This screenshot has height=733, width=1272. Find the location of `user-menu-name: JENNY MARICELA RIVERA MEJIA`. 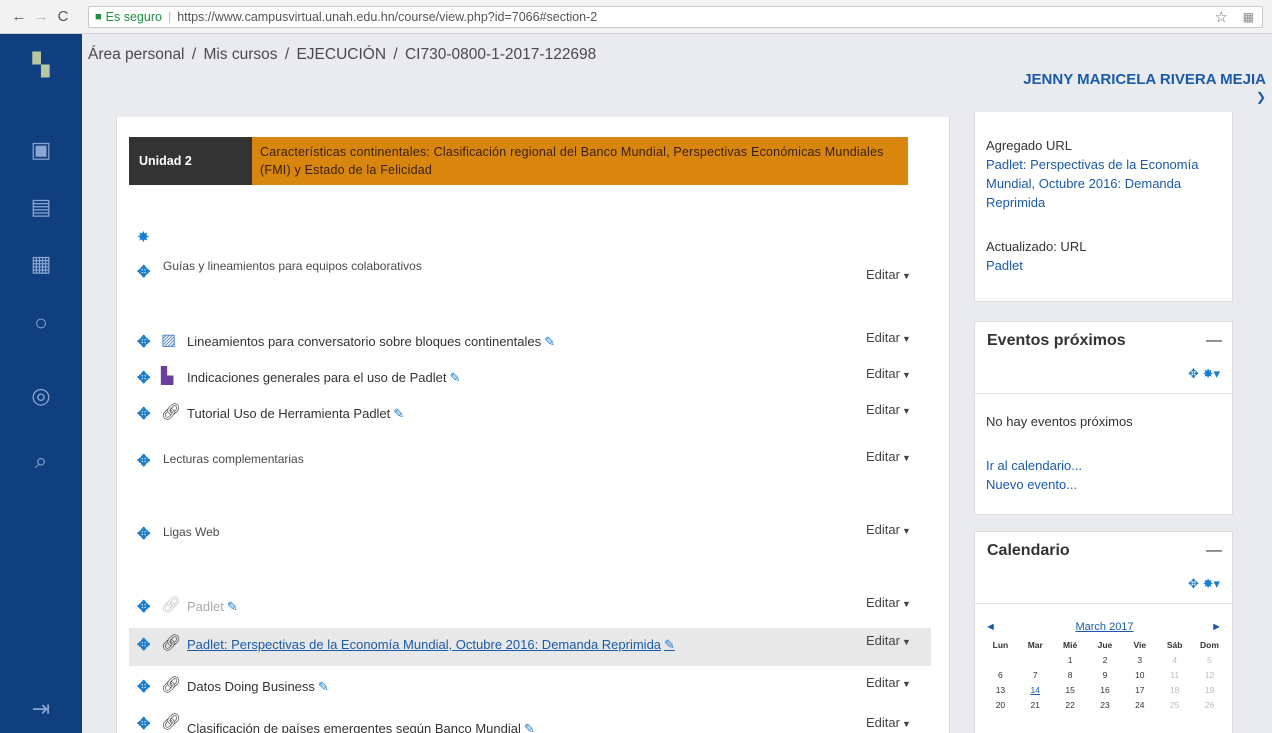

user-menu-name: JENNY MARICELA RIVERA MEJIA is located at coordinates (1144, 79).